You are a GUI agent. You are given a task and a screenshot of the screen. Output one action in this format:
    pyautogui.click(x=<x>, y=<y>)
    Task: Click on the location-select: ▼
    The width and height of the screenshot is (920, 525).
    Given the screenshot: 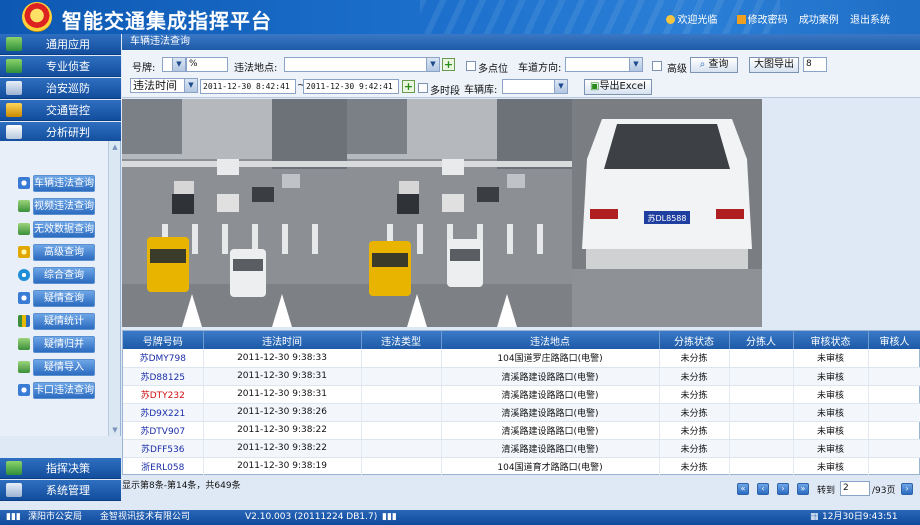 What is the action you would take?
    pyautogui.click(x=362, y=64)
    